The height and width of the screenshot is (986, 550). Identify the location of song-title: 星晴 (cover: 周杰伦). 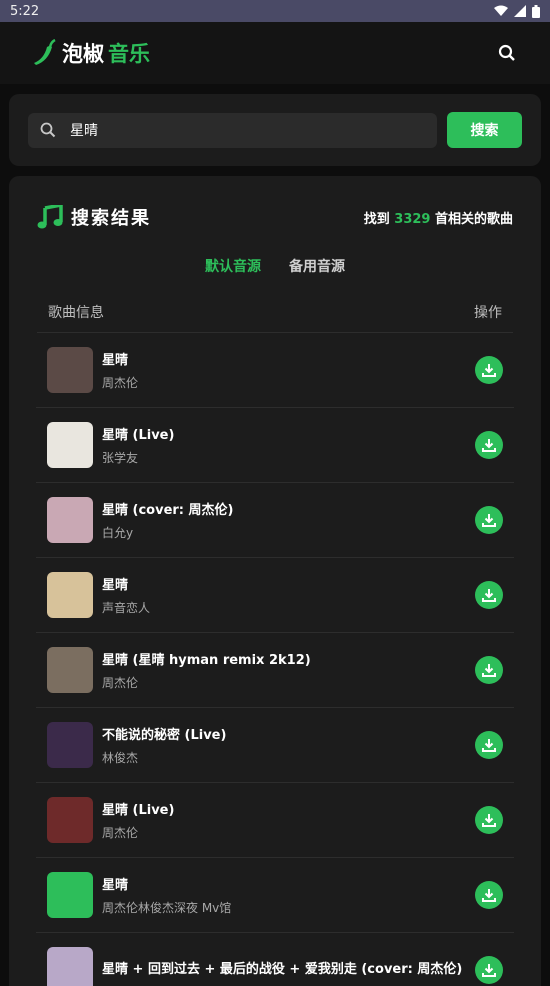
(168, 510).